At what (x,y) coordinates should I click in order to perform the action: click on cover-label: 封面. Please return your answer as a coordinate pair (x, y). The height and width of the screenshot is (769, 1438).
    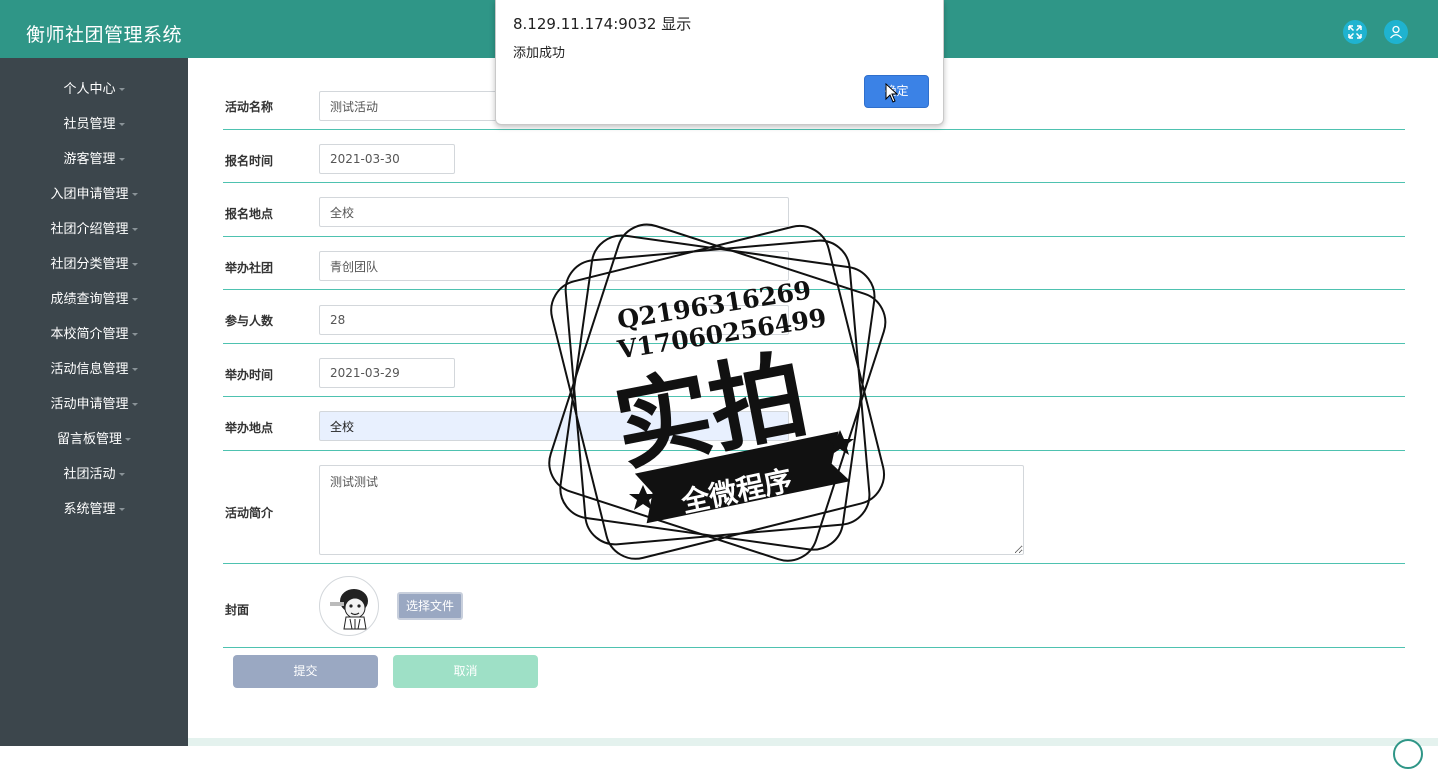
    Looking at the image, I should click on (237, 610).